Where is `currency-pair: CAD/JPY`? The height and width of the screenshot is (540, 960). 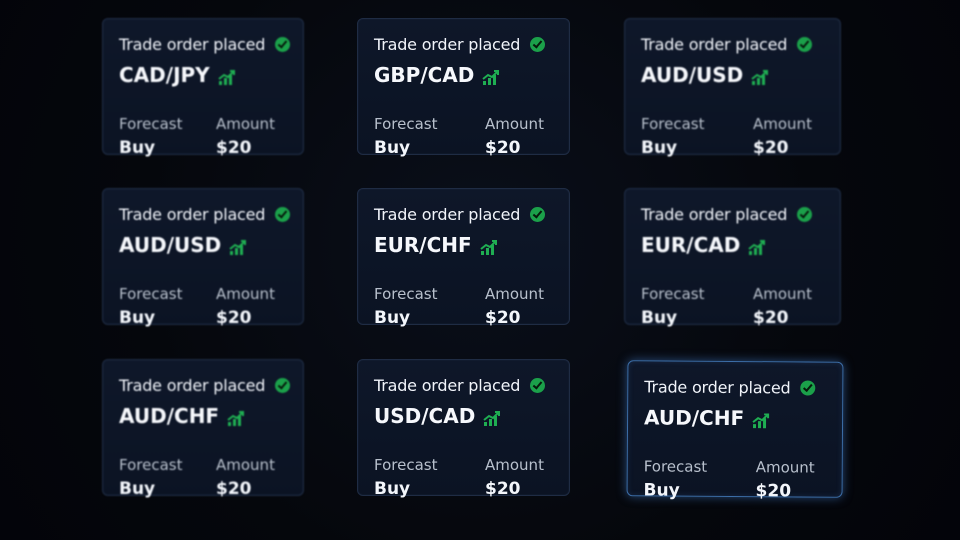
currency-pair: CAD/JPY is located at coordinates (164, 75).